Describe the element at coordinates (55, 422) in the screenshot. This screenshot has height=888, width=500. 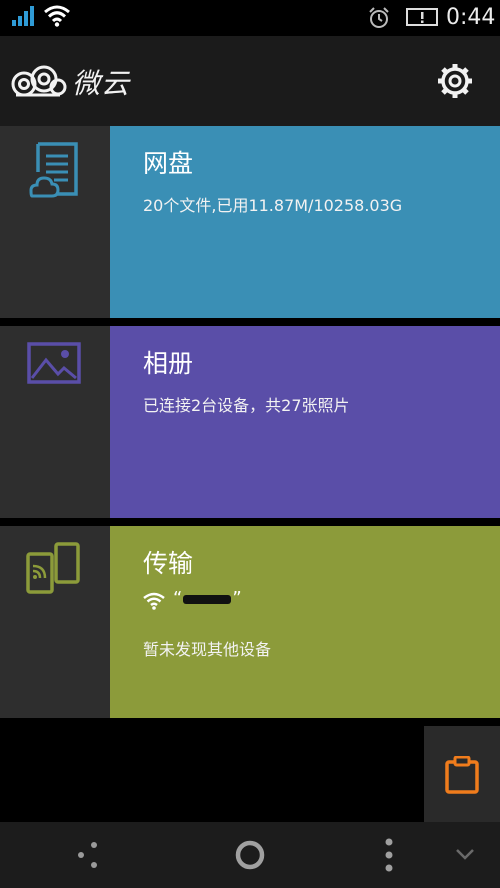
I see `album-icon-panel` at that location.